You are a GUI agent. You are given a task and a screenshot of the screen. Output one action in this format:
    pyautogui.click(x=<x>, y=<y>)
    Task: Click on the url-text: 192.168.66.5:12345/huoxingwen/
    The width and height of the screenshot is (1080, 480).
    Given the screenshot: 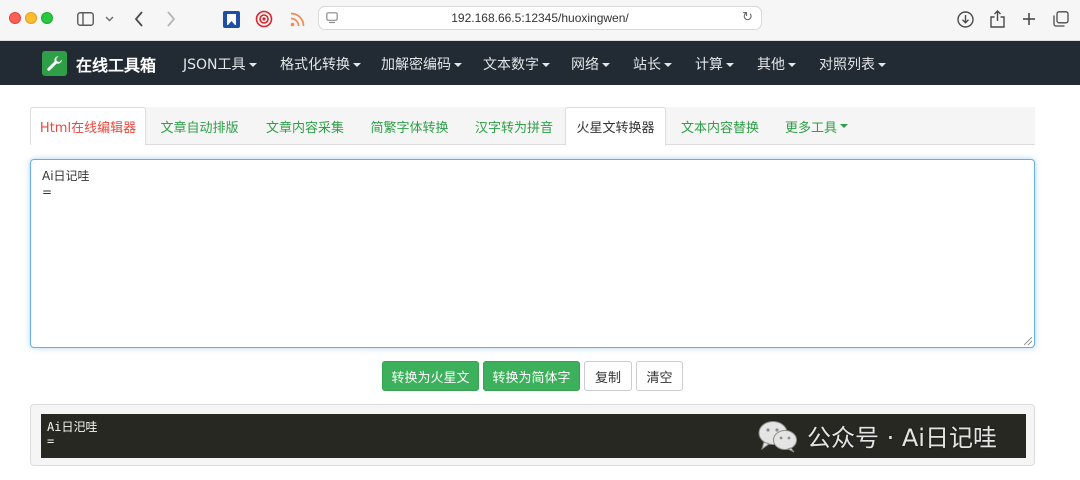 What is the action you would take?
    pyautogui.click(x=540, y=18)
    